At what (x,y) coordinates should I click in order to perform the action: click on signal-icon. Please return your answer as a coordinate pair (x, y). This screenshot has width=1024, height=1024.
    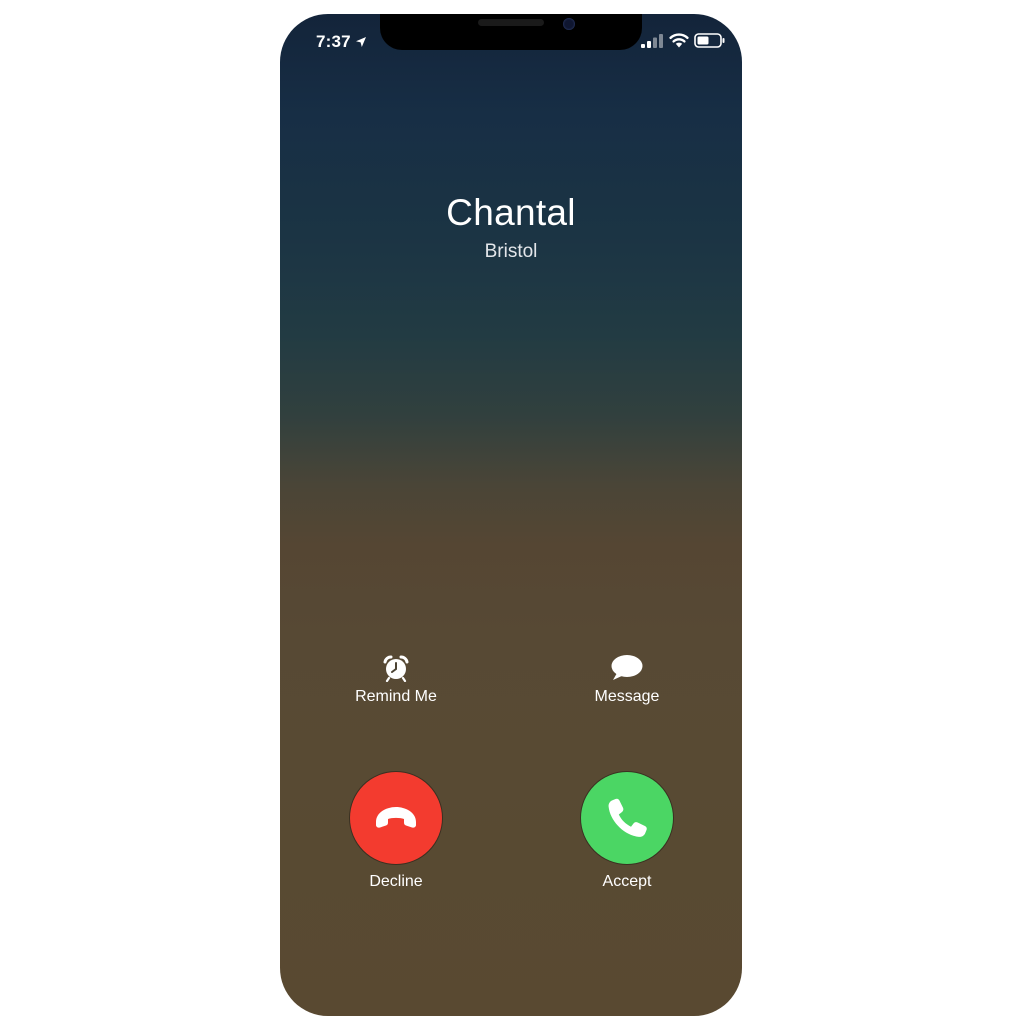
    Looking at the image, I should click on (652, 41).